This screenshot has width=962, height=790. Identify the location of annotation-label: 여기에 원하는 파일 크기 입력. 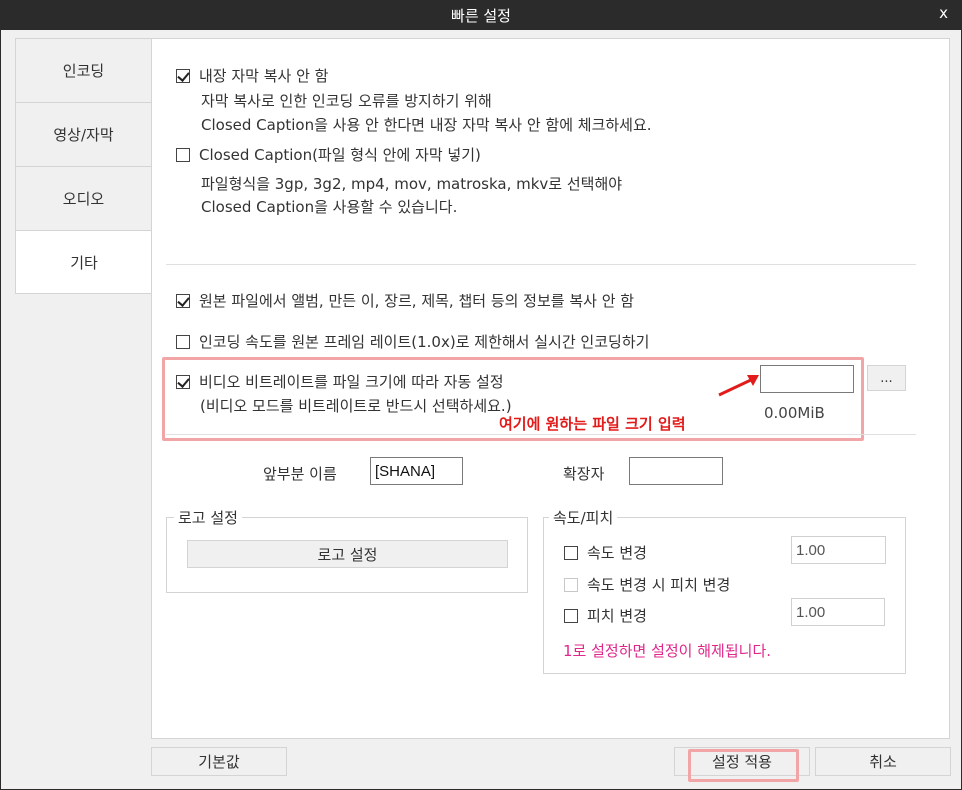
(592, 424).